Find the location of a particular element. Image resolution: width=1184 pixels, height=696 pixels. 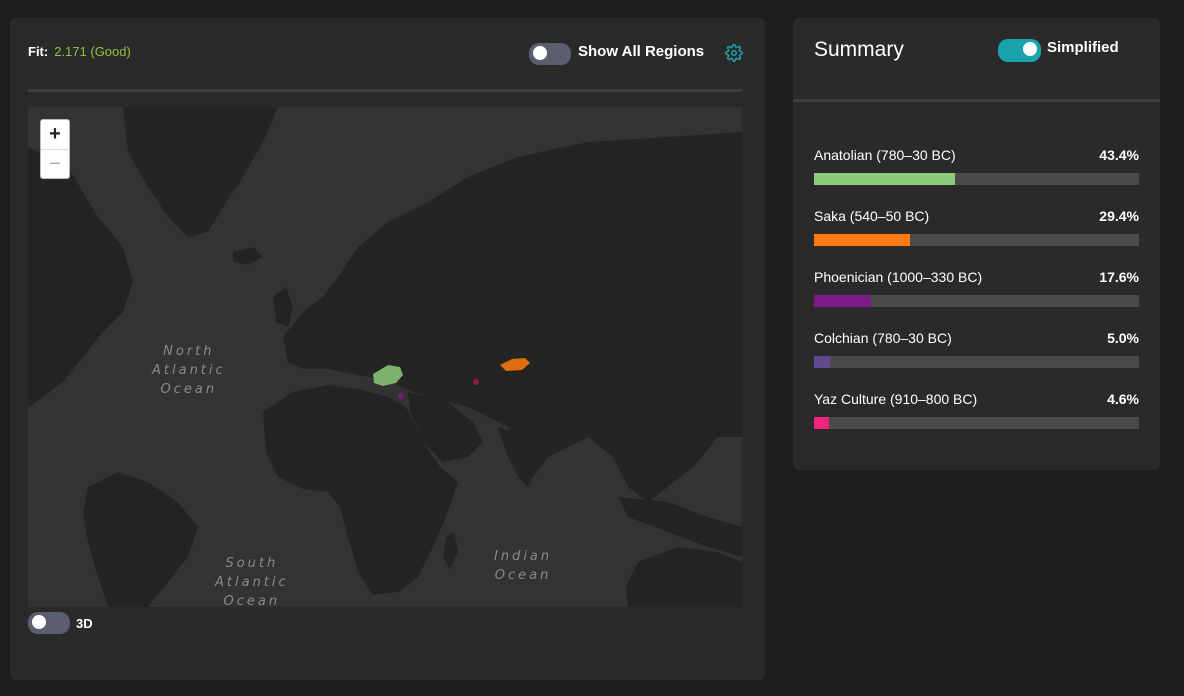

zoom-in-button: + is located at coordinates (55, 134).